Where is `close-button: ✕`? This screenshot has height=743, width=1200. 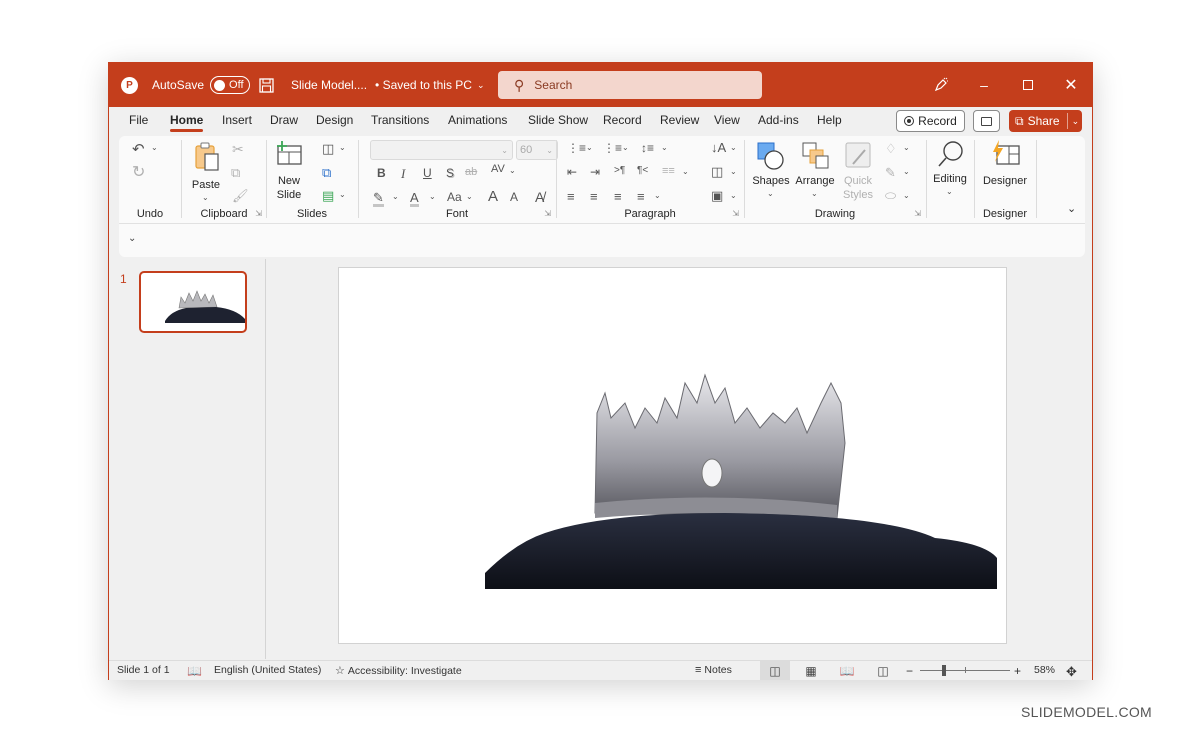
close-button: ✕ is located at coordinates (1071, 85).